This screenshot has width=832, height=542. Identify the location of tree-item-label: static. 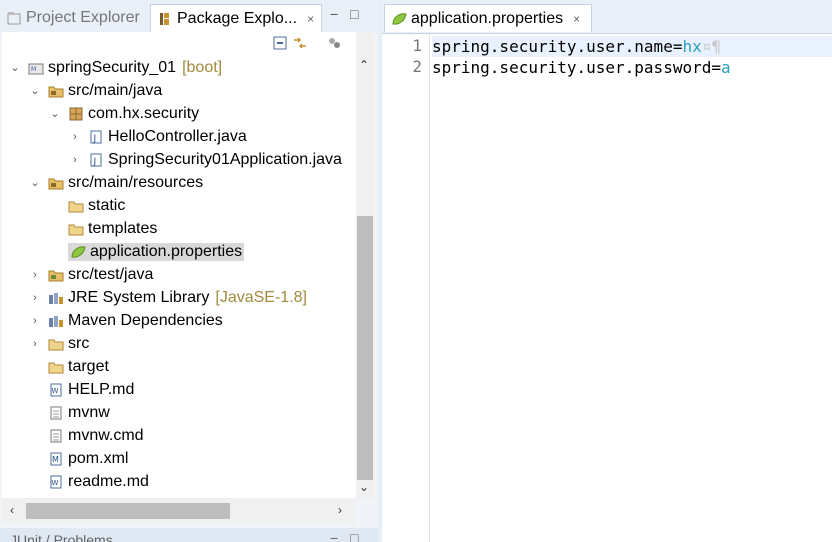
(107, 205).